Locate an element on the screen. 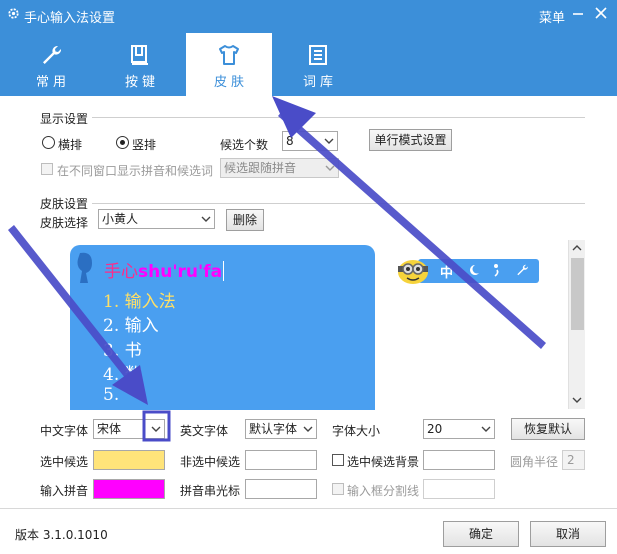 The image size is (617, 554). english-font-label: 英文字体 is located at coordinates (204, 431).